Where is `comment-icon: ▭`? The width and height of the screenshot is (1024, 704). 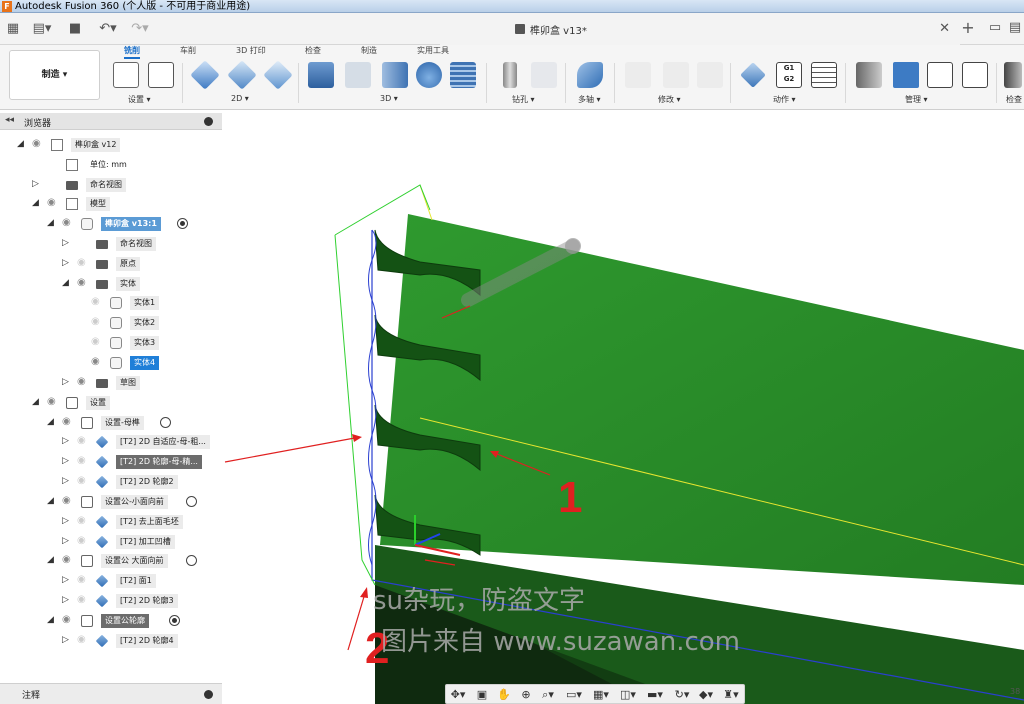 comment-icon: ▭ is located at coordinates (995, 28).